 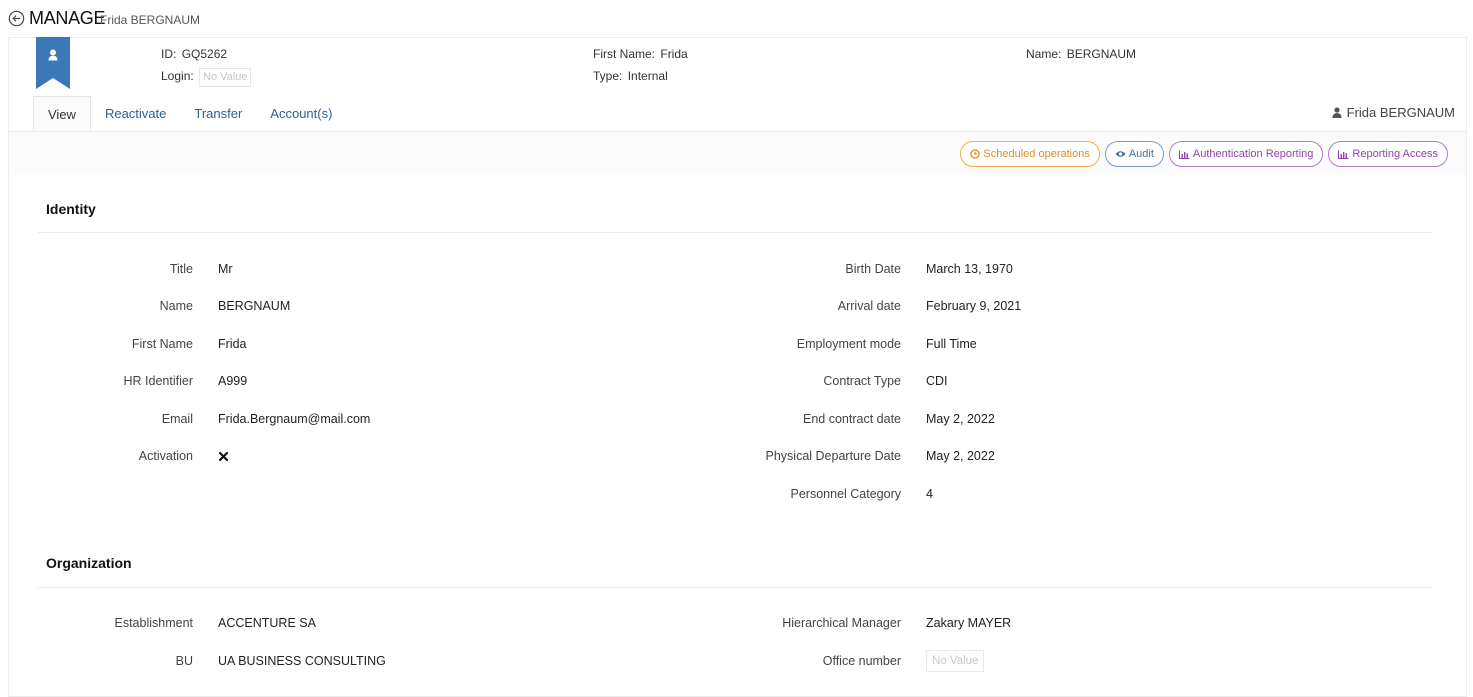 What do you see at coordinates (301, 114) in the screenshot?
I see `tab-accounts: Account(s)` at bounding box center [301, 114].